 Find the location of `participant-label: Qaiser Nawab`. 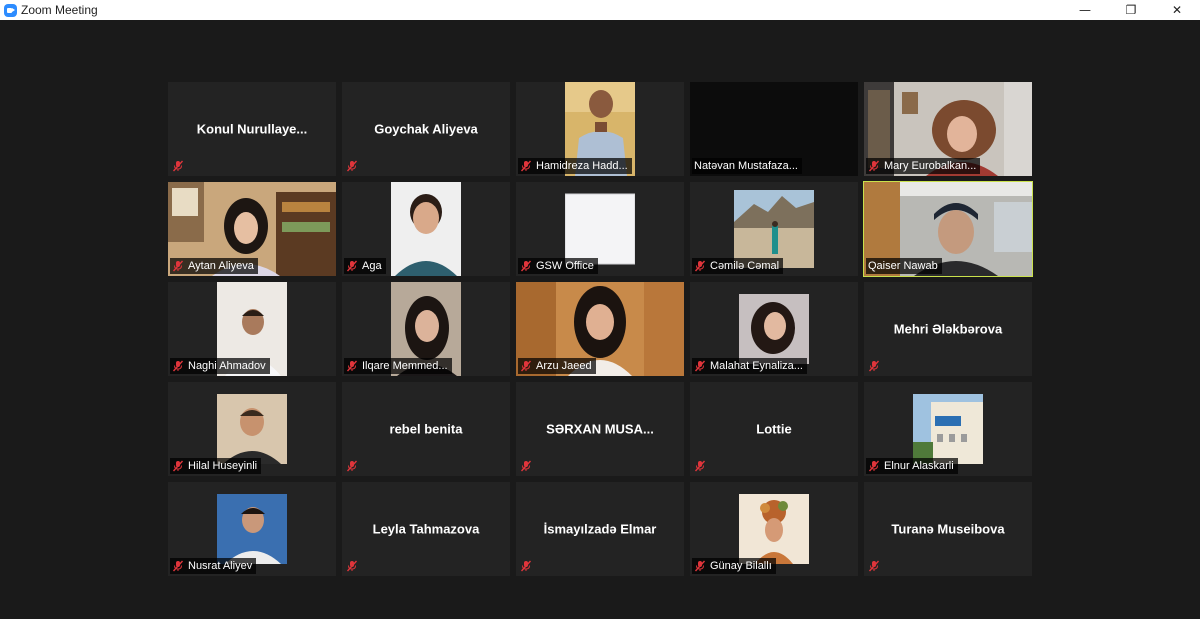

participant-label: Qaiser Nawab is located at coordinates (904, 266).